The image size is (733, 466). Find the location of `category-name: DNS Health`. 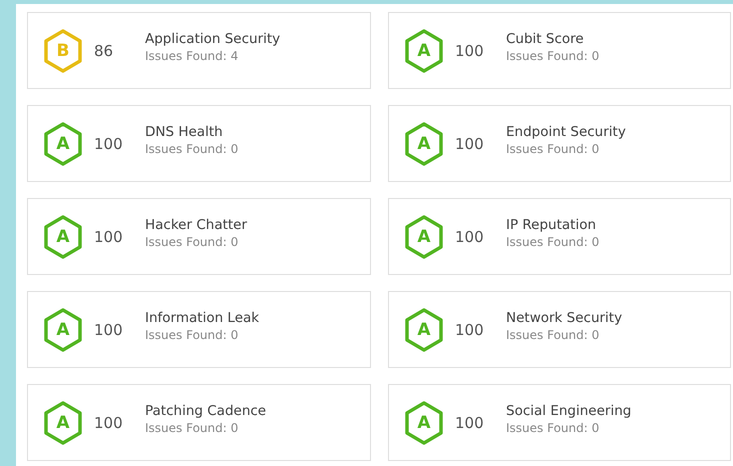

category-name: DNS Health is located at coordinates (184, 132).